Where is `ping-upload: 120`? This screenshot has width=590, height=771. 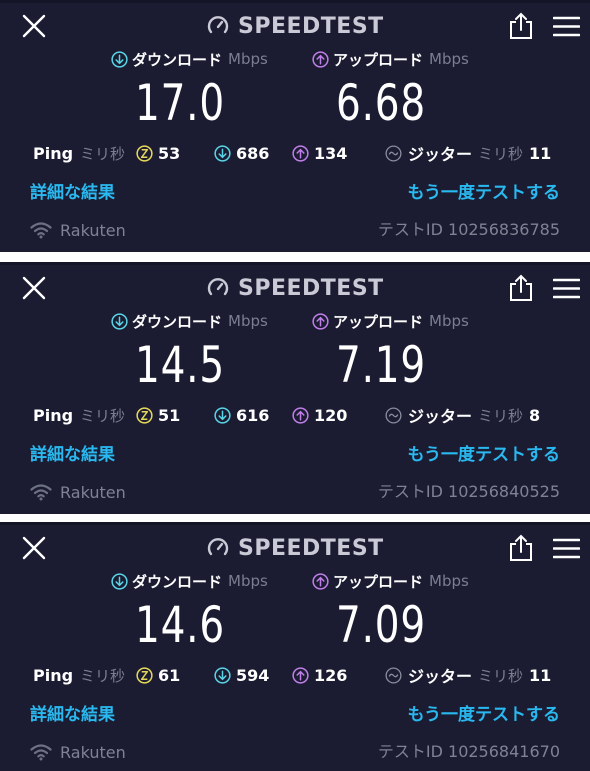
ping-upload: 120 is located at coordinates (319, 415).